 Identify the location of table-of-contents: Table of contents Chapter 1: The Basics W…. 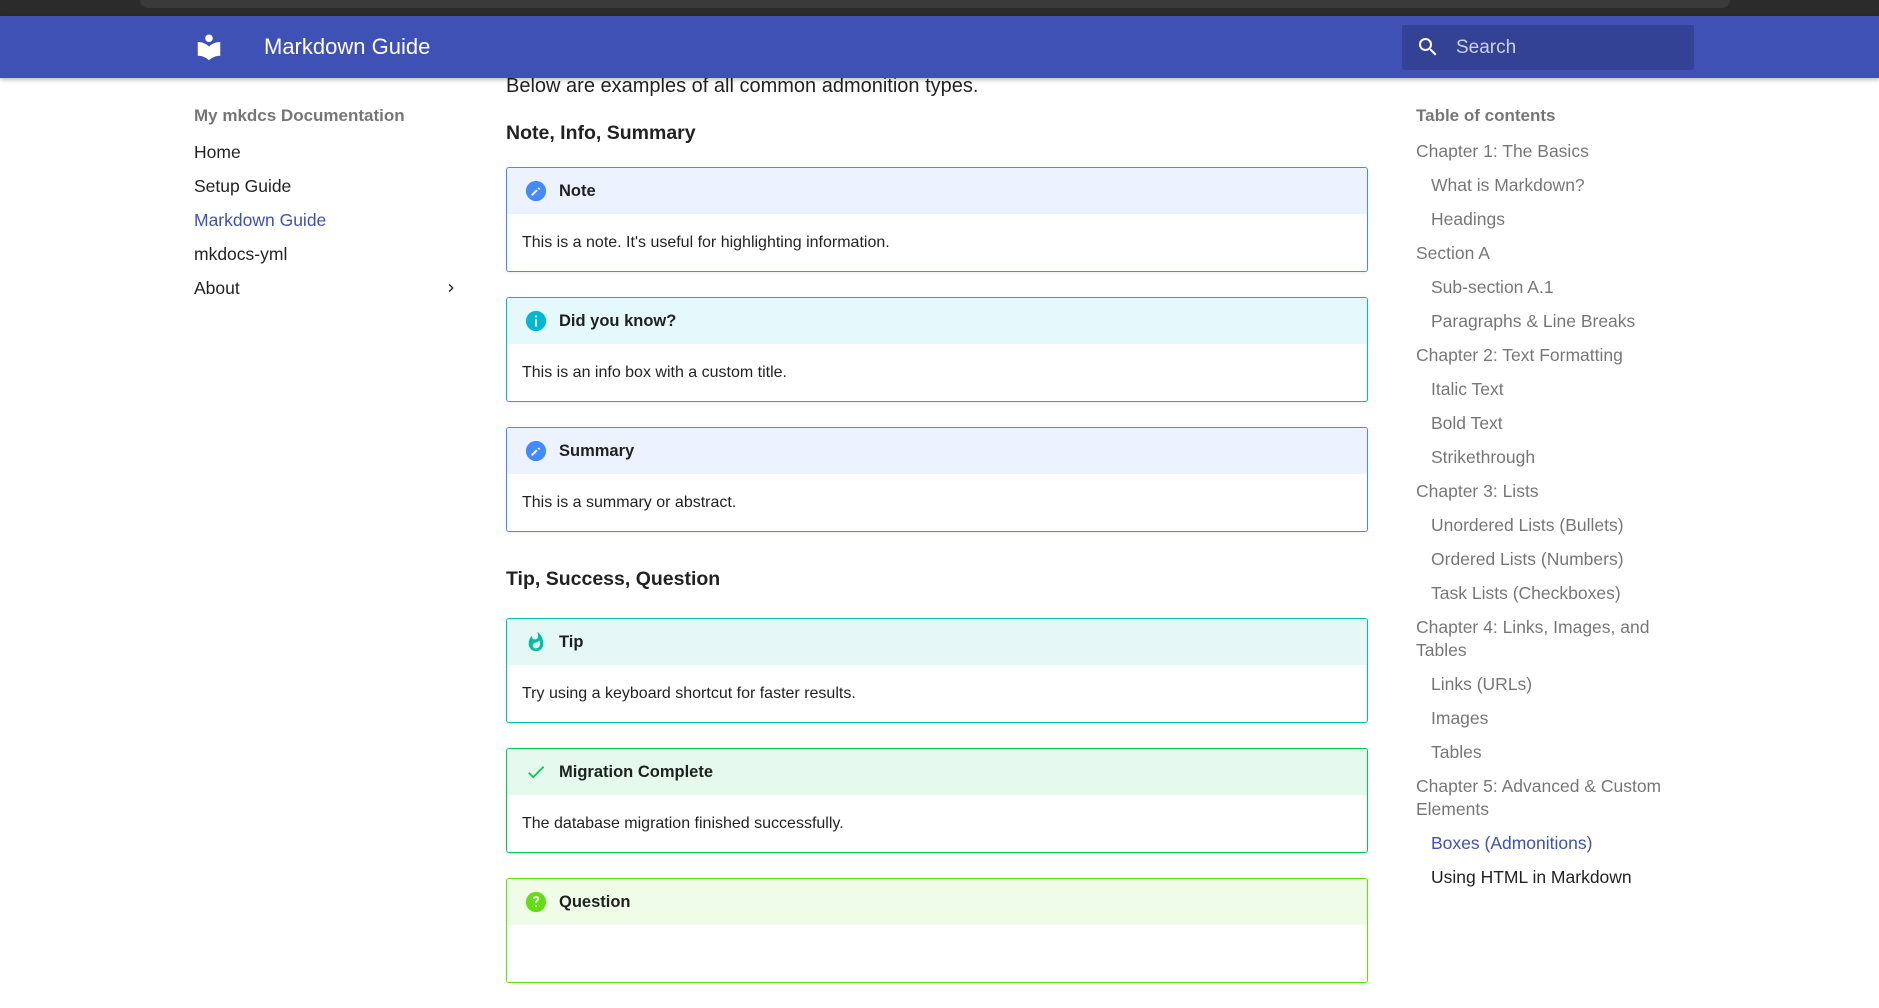
(1551, 500).